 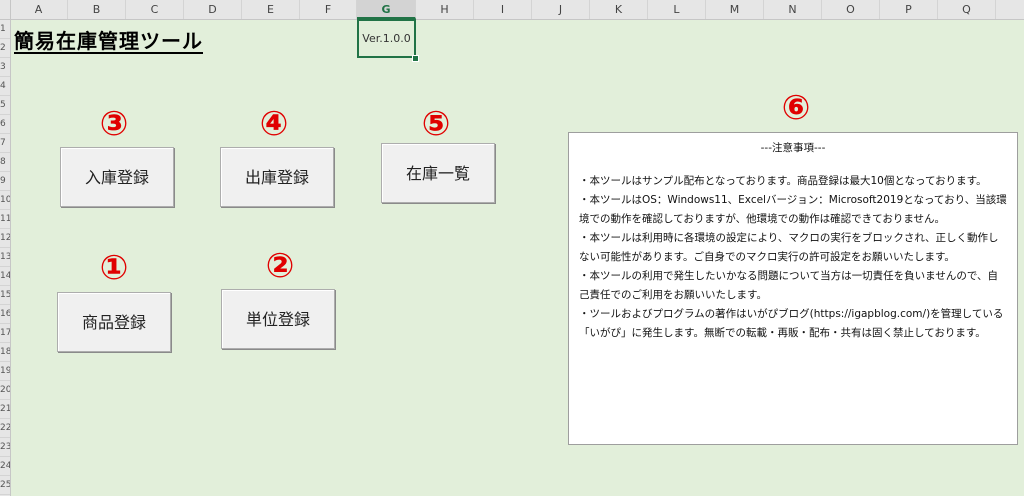 I want to click on row-header: 8, so click(x=5, y=162).